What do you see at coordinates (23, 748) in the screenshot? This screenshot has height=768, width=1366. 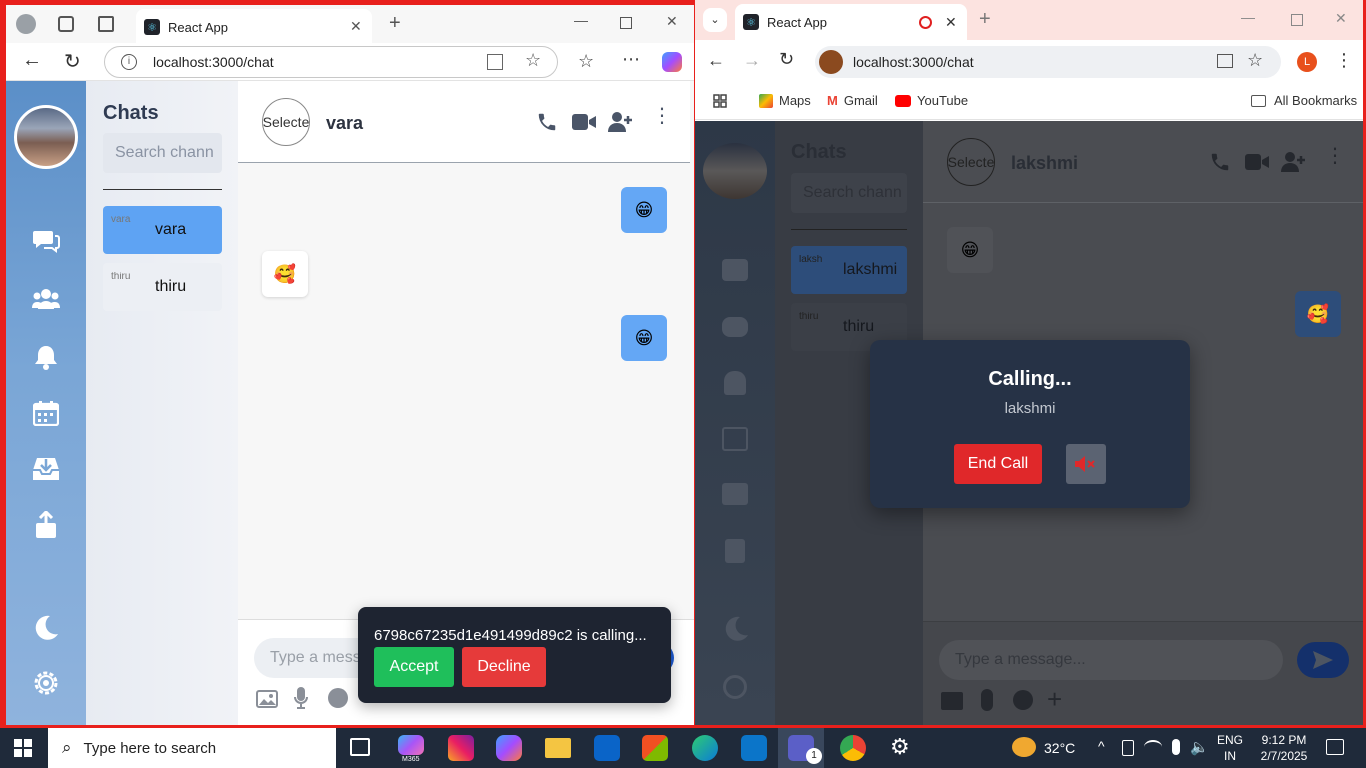 I see `windows-start-icon` at bounding box center [23, 748].